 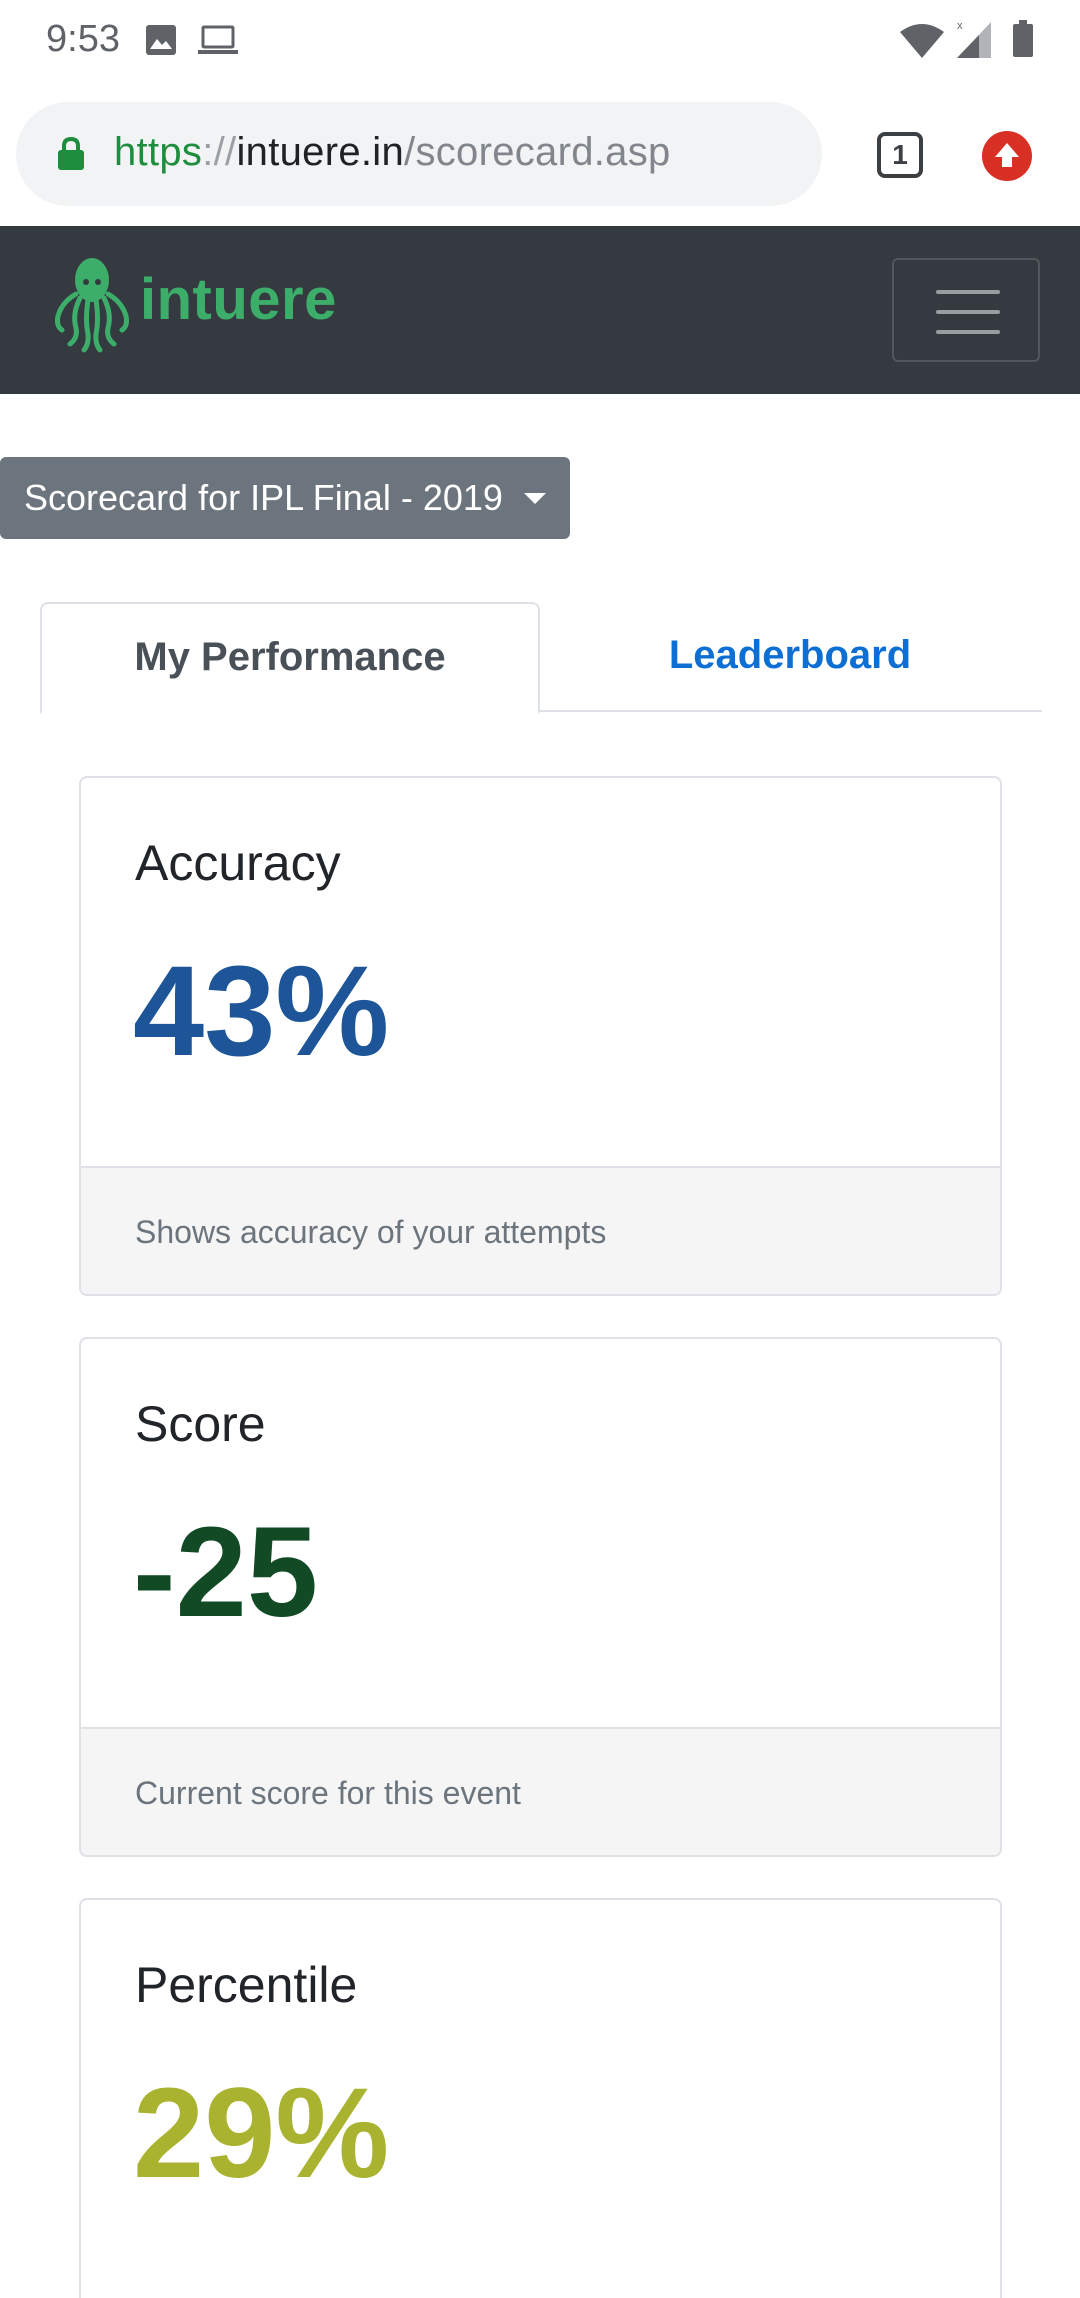 What do you see at coordinates (790, 657) in the screenshot?
I see `tab-leaderboard: Leaderboard` at bounding box center [790, 657].